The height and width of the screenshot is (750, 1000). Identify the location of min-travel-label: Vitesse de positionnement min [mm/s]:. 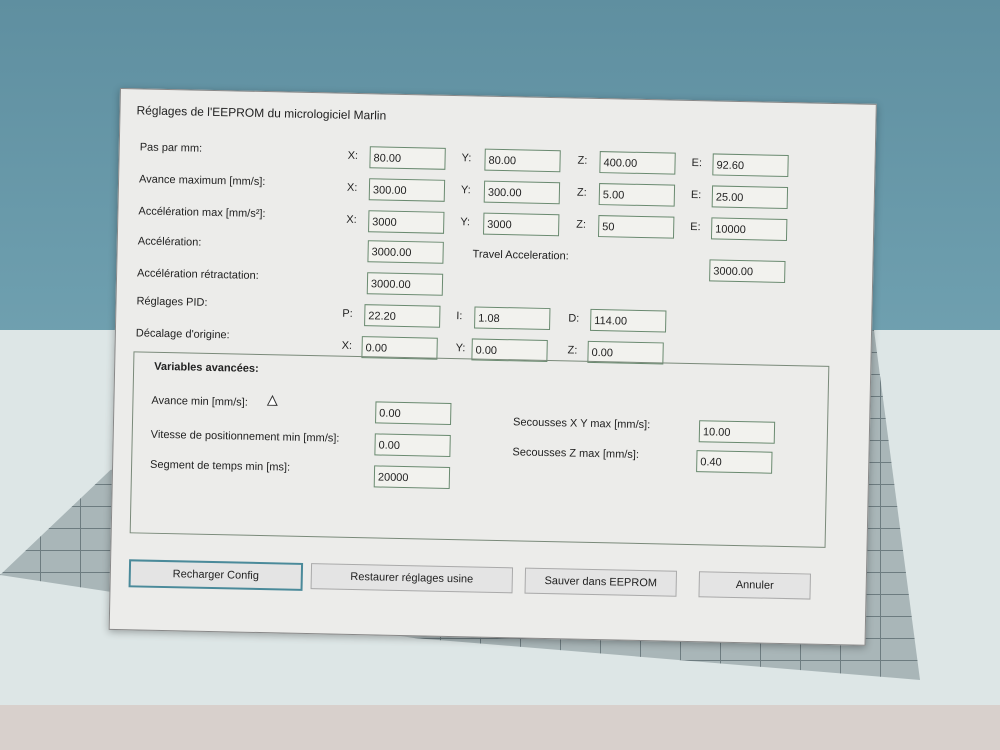
(245, 436).